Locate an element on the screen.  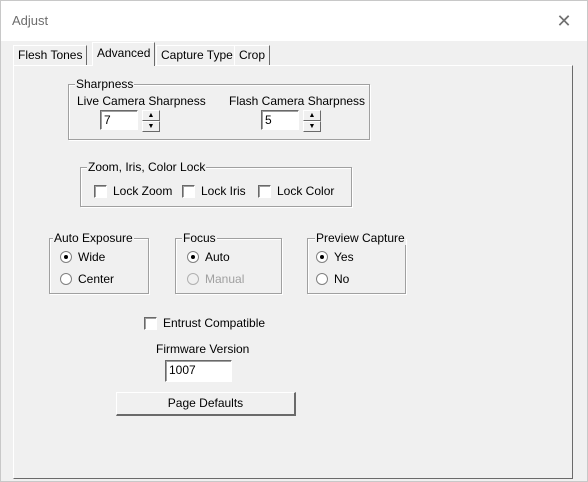
firmware-version-label: Firmware Version is located at coordinates (203, 349).